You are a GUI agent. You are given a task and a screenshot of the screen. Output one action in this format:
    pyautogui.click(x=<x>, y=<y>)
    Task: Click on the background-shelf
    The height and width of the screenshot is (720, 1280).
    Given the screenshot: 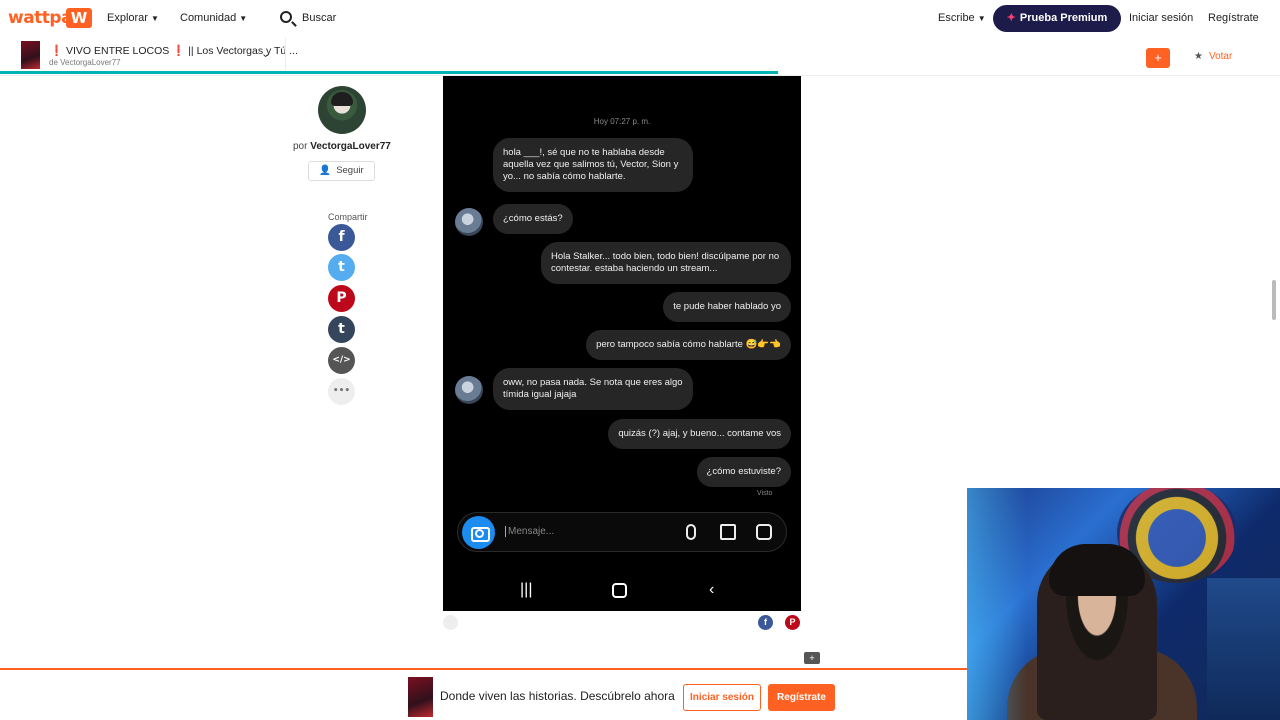 What is the action you would take?
    pyautogui.click(x=1243, y=648)
    